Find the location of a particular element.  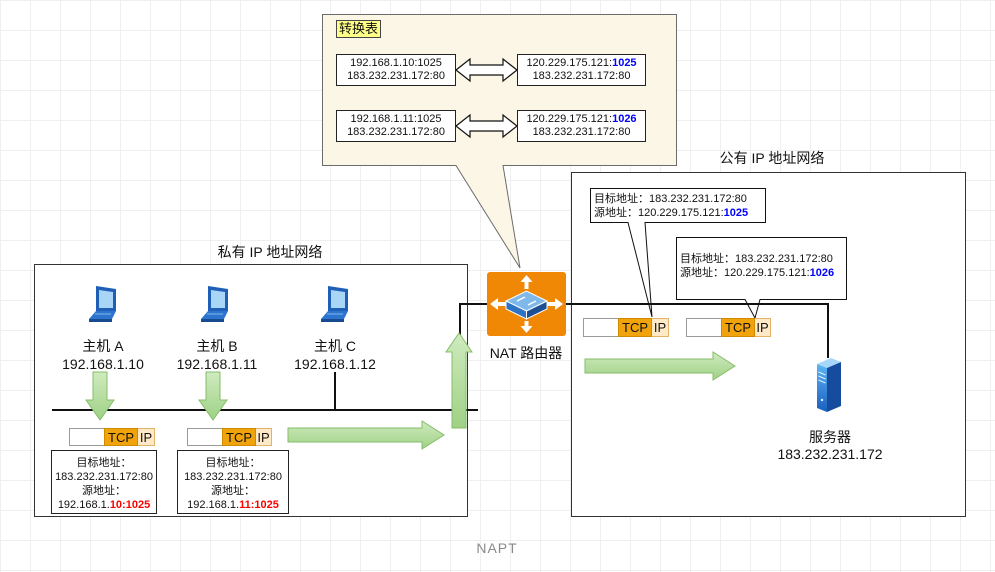

source-address: 192.168.1.10:1025 is located at coordinates (104, 505).